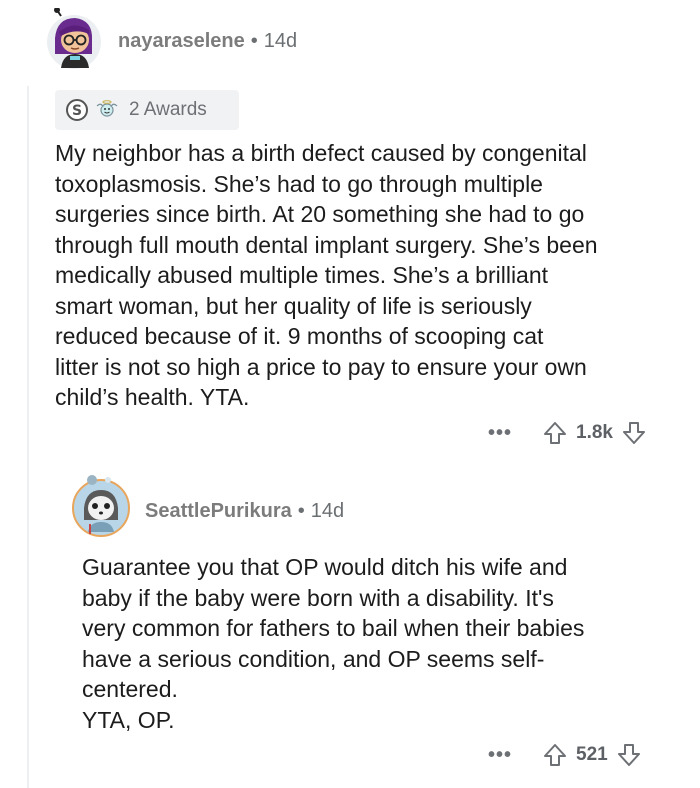 Image resolution: width=700 pixels, height=788 pixels. I want to click on reply-actions: ••• 521, so click(565, 755).